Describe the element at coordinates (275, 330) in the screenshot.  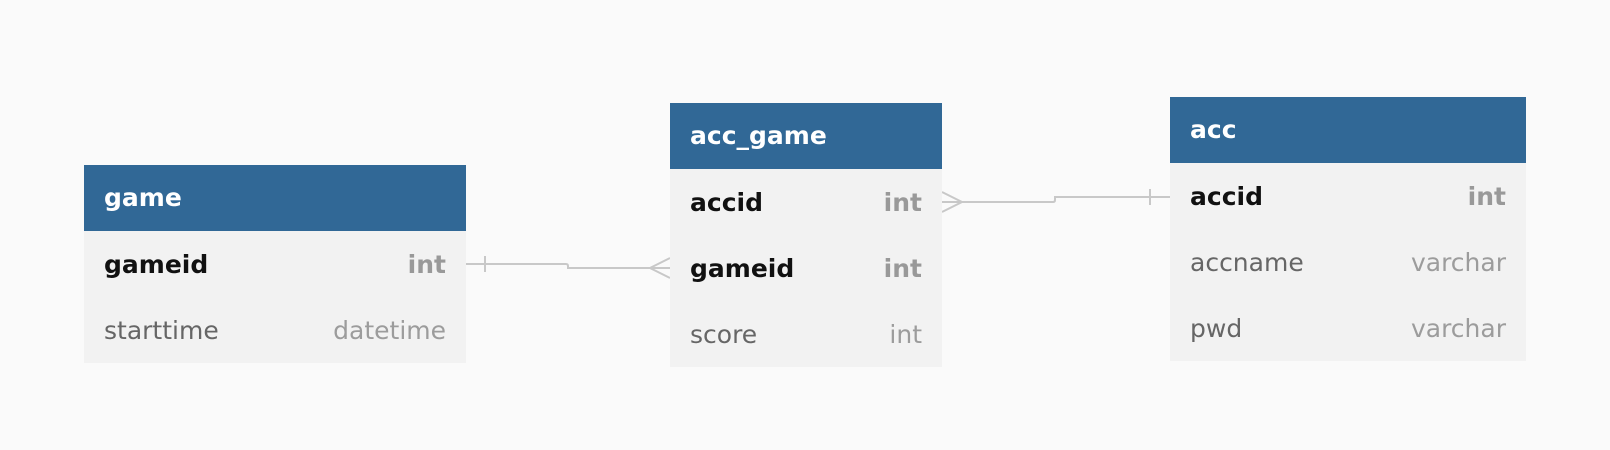
I see `field-row-starttime: starttime datetime` at that location.